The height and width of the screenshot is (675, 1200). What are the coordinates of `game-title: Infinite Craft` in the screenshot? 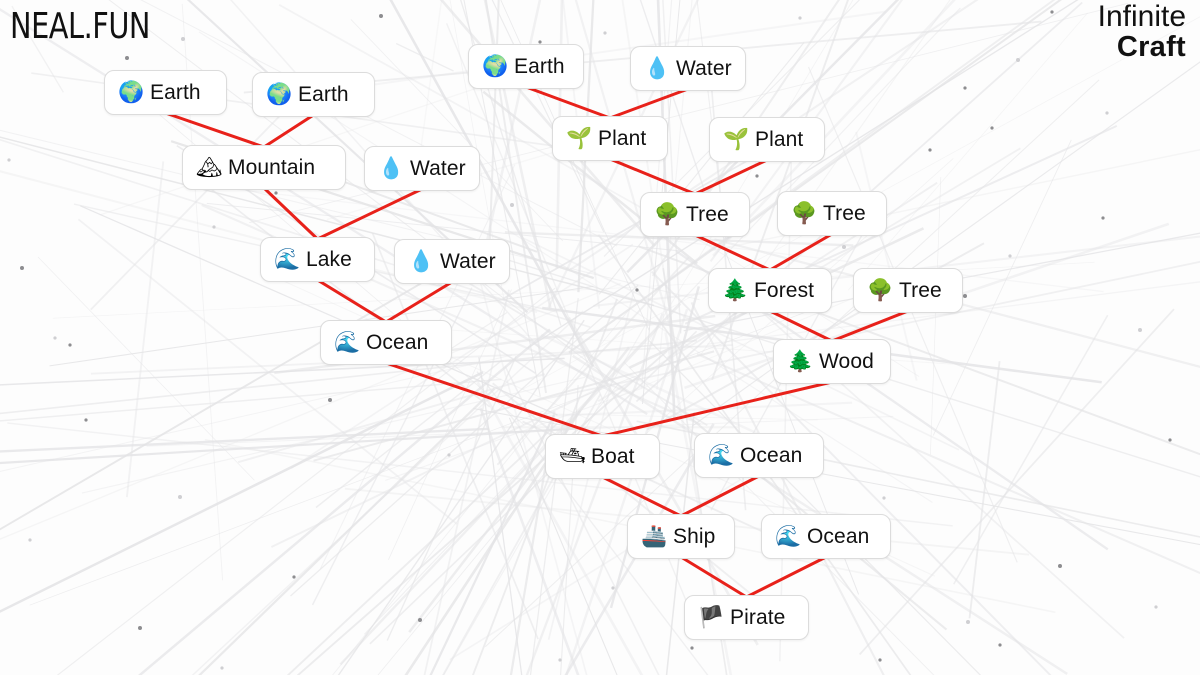 It's located at (1141, 31).